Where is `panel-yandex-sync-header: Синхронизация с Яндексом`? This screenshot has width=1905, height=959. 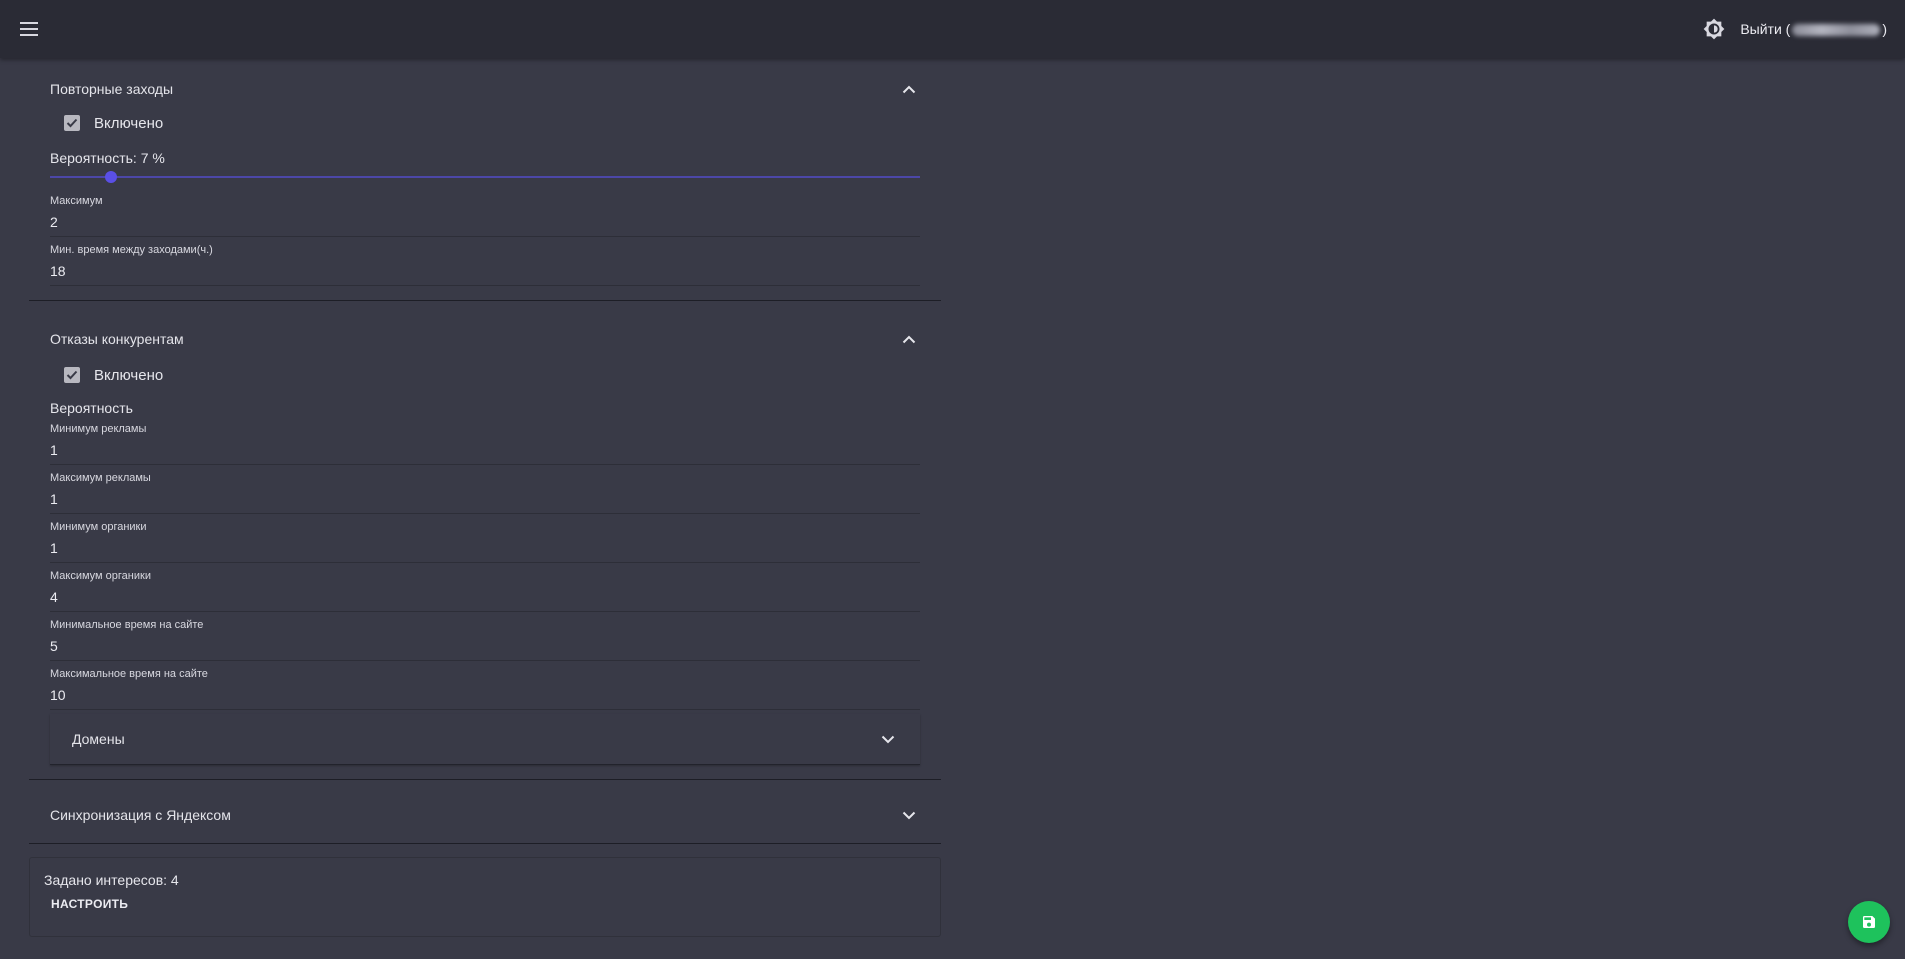 panel-yandex-sync-header: Синхронизация с Яндексом is located at coordinates (485, 815).